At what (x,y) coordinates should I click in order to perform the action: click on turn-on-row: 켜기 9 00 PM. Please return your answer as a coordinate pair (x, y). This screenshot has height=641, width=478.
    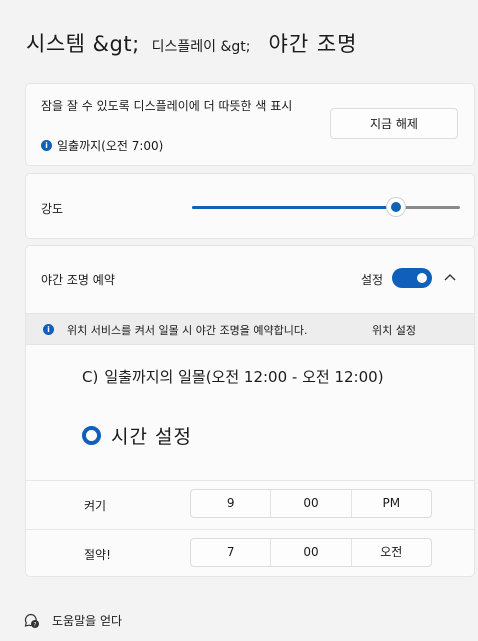
    Looking at the image, I should click on (250, 504).